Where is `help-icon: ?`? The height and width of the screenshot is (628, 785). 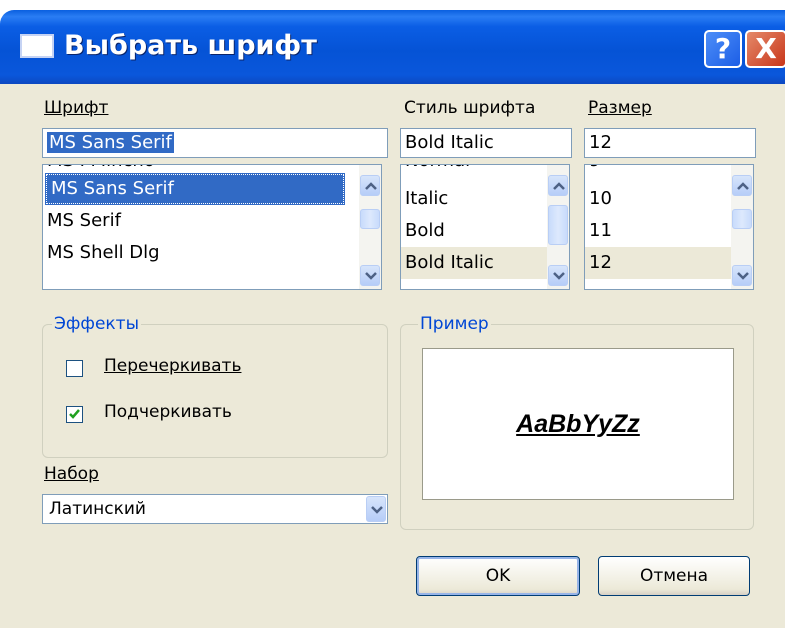 help-icon: ? is located at coordinates (723, 48).